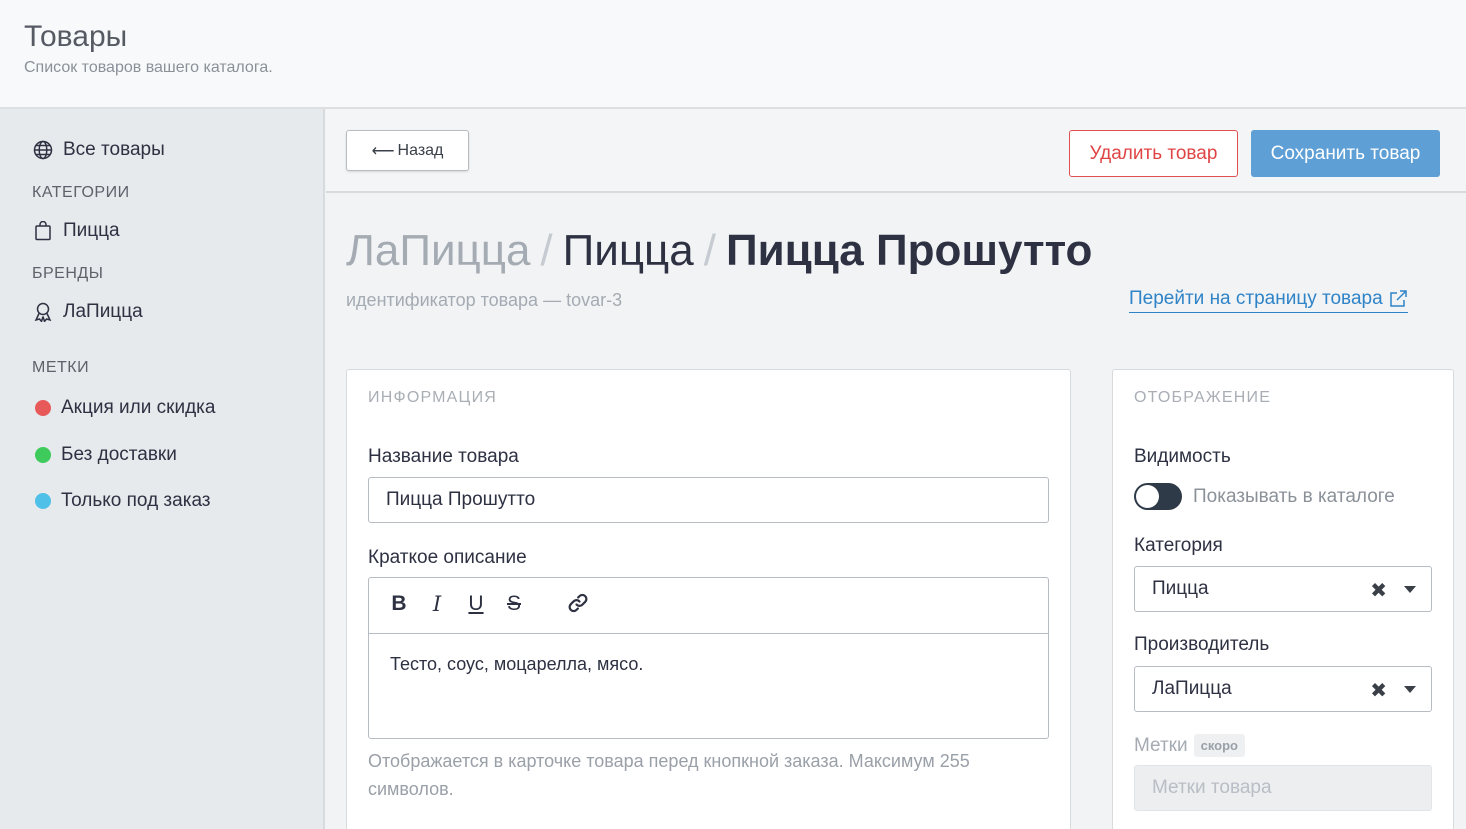 The width and height of the screenshot is (1466, 829). I want to click on sidebar-item-category-pizza: Пицца, so click(76, 231).